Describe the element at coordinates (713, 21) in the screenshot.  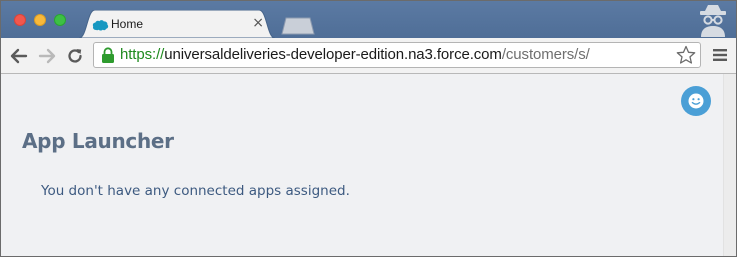
I see `incognito-icon` at that location.